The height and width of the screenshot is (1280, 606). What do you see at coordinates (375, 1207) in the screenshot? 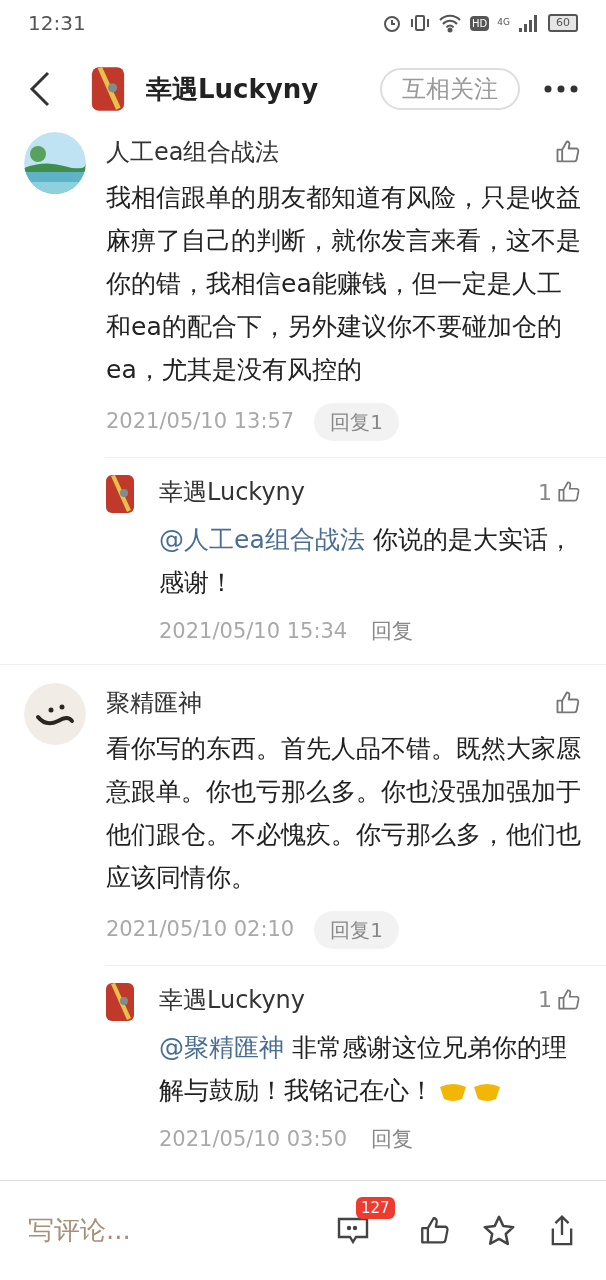
I see `count-badge: 127` at bounding box center [375, 1207].